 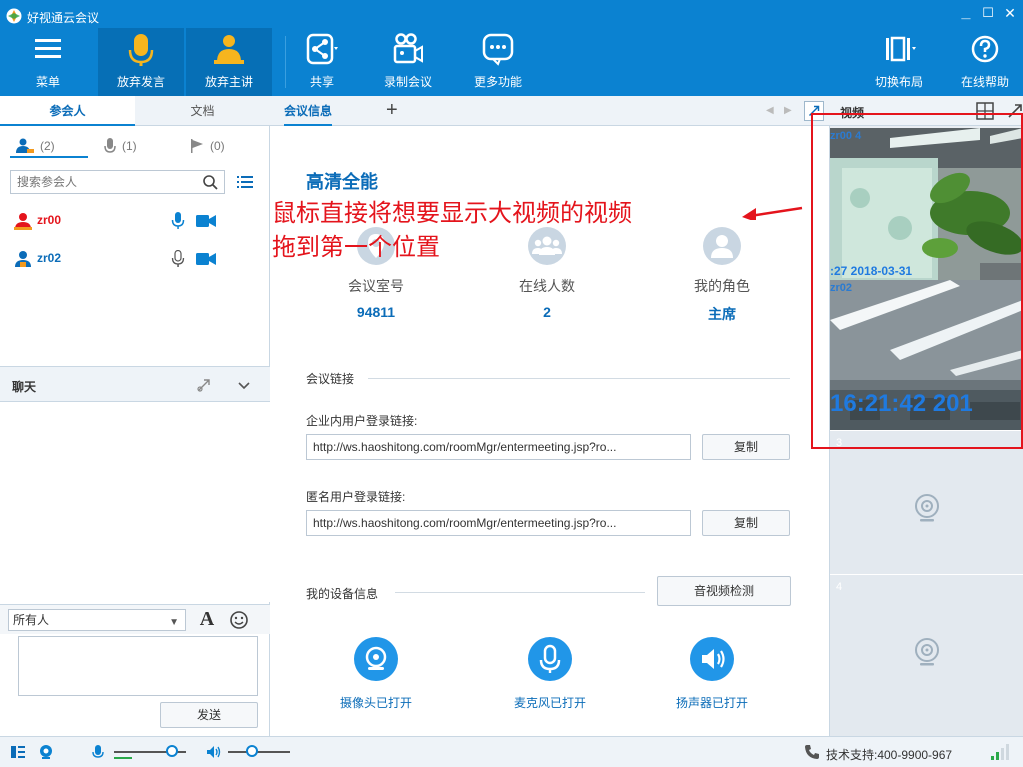 What do you see at coordinates (322, 62) in the screenshot?
I see `share-button: 共享` at bounding box center [322, 62].